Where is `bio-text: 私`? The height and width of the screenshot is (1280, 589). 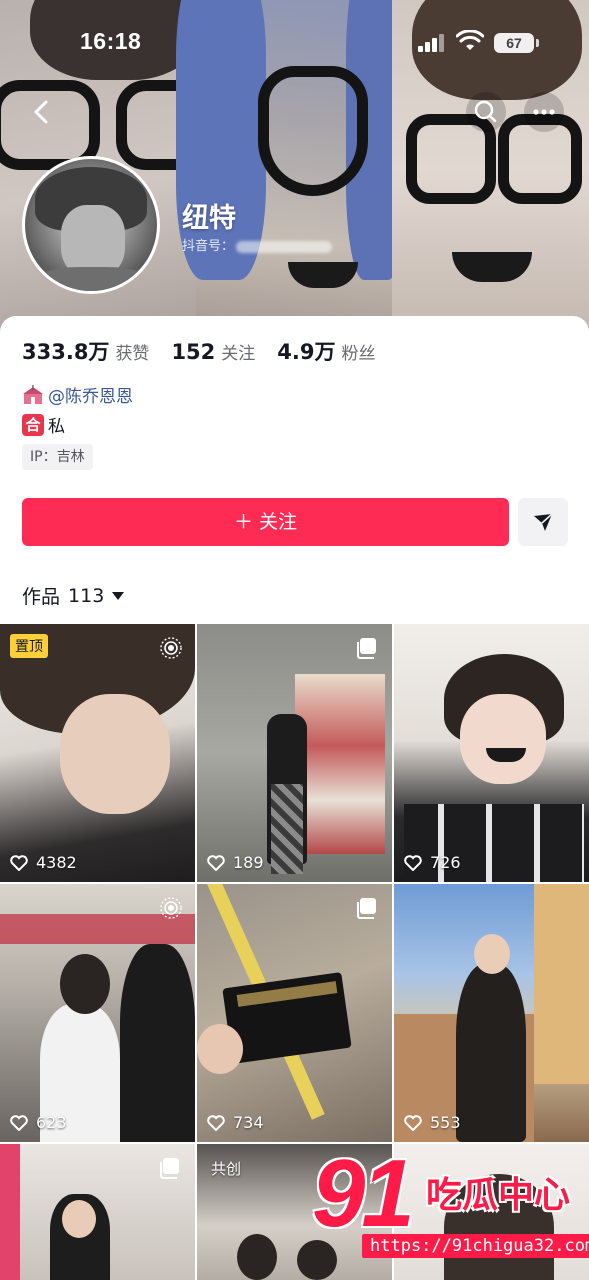 bio-text: 私 is located at coordinates (56, 427).